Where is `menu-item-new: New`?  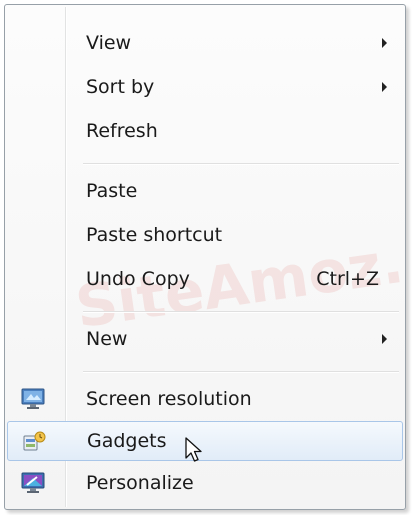 menu-item-new: New is located at coordinates (205, 339).